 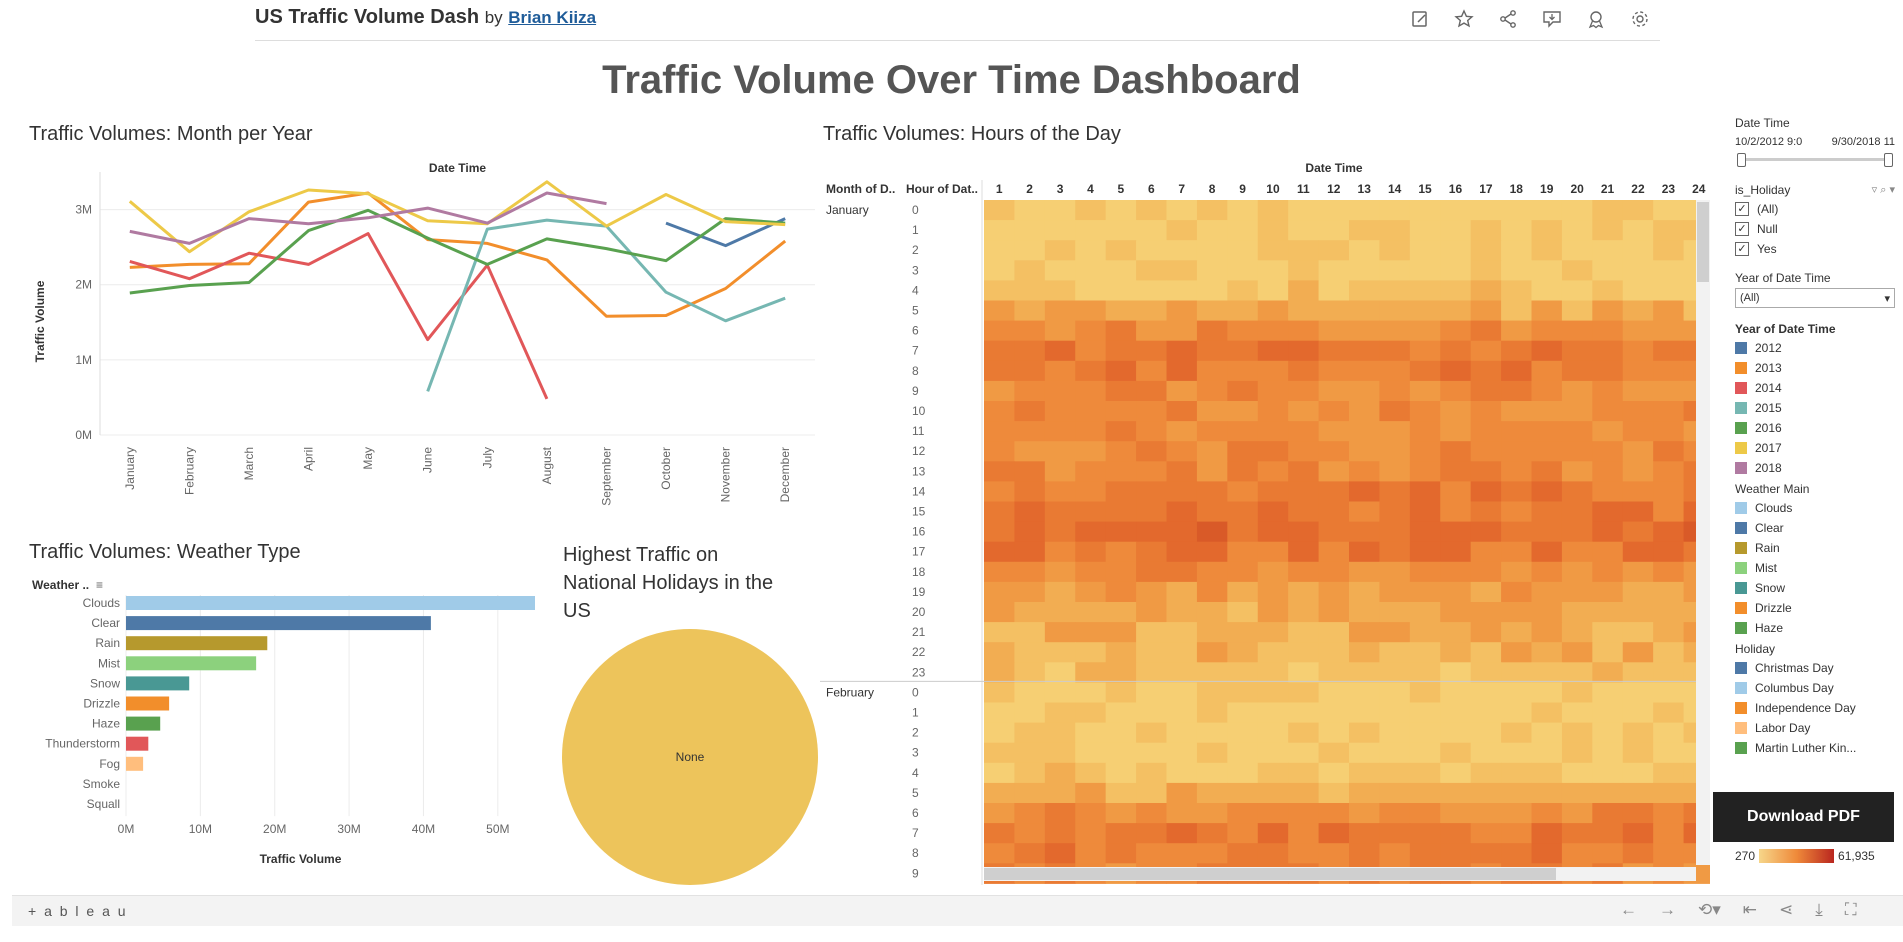 What do you see at coordinates (1815, 528) in the screenshot?
I see `weather-legend-item: Clear` at bounding box center [1815, 528].